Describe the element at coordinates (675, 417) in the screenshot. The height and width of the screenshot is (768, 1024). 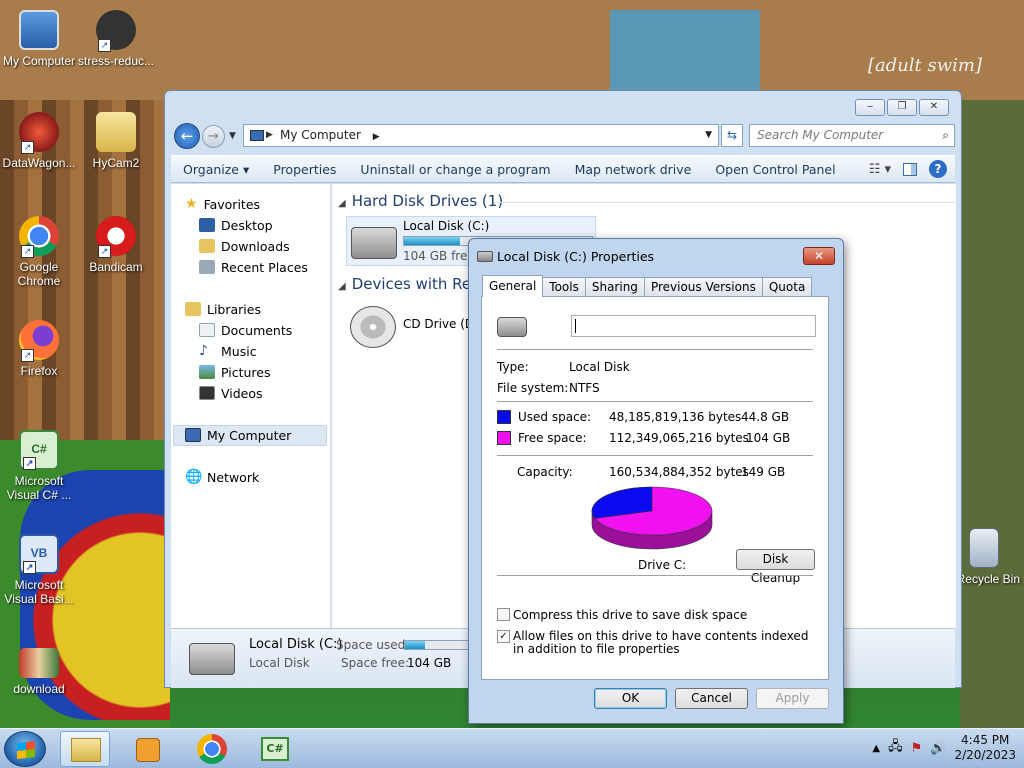
I see `used-space-bytes: 48,185,819,136 bytes` at that location.